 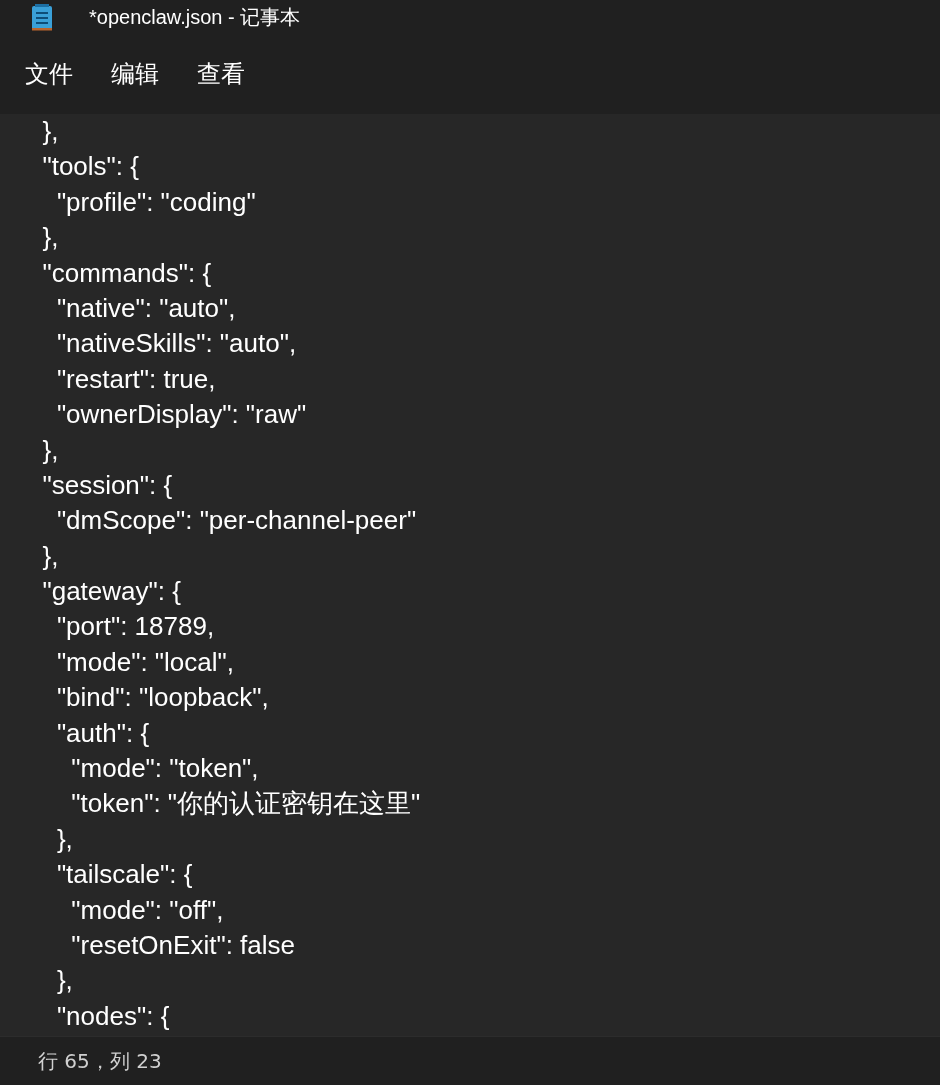 I want to click on code-line: "port": 18789,, so click(x=135, y=627).